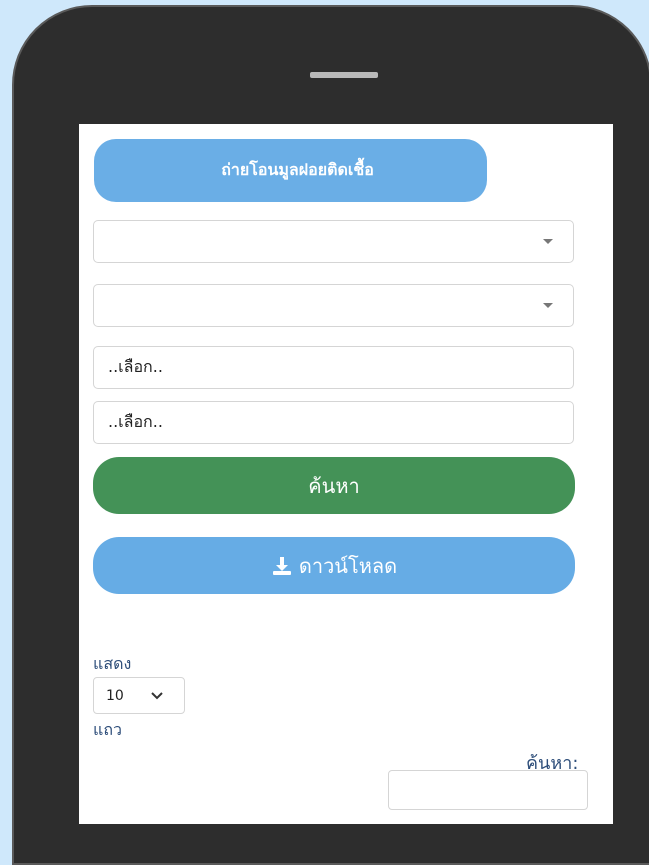 This screenshot has width=649, height=865. Describe the element at coordinates (139, 695) in the screenshot. I see `page-length-select: 10` at that location.